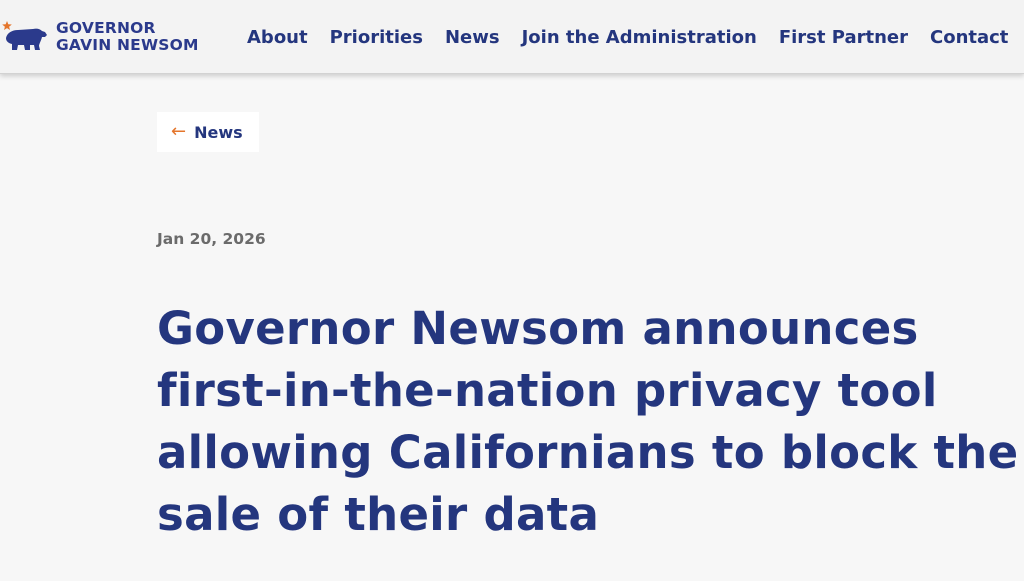  What do you see at coordinates (127, 45) in the screenshot?
I see `logo-line-2: GAVIN NEWSOM` at bounding box center [127, 45].